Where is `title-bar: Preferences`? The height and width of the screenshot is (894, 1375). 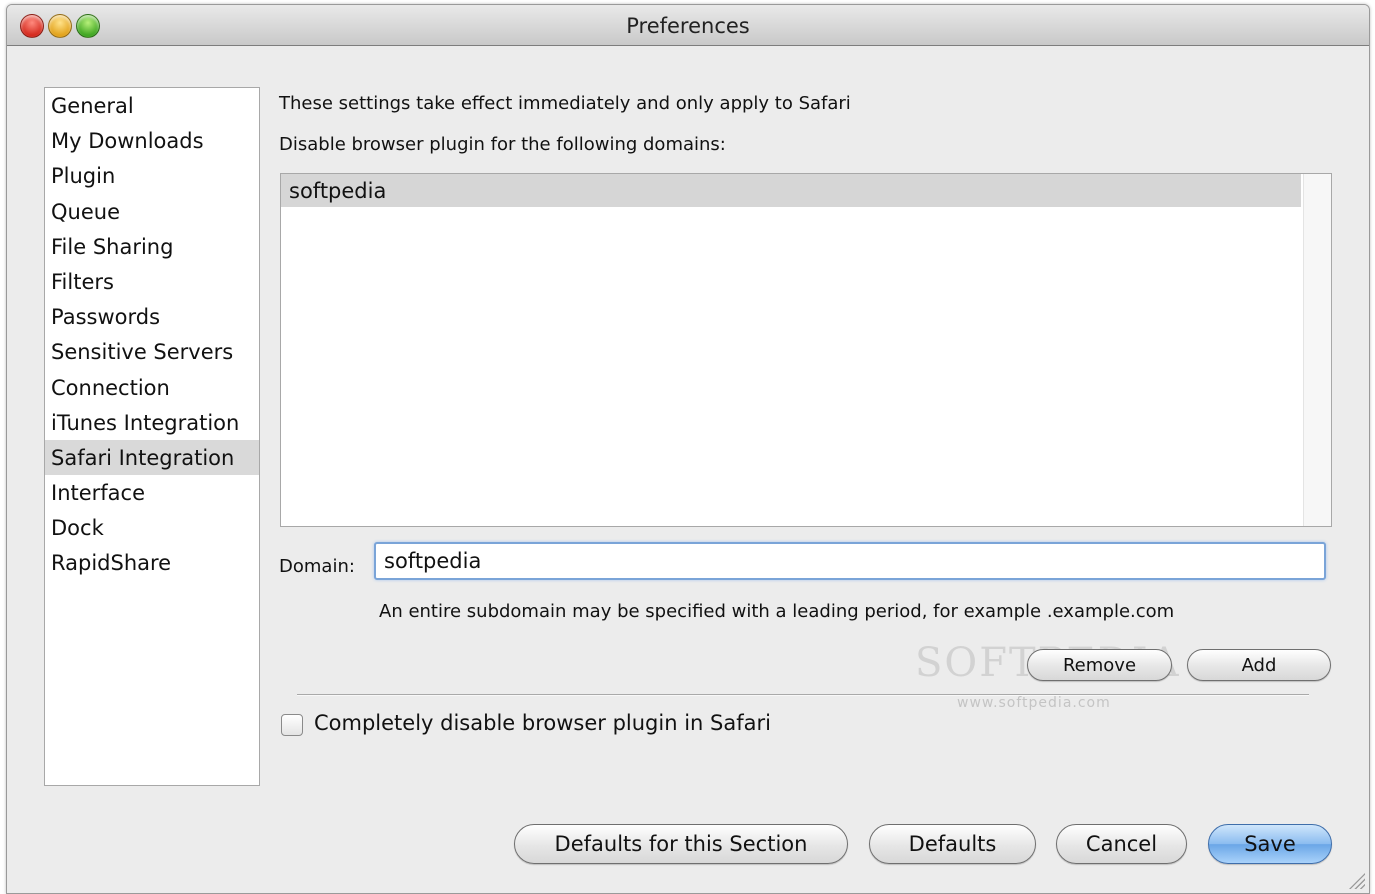
title-bar: Preferences is located at coordinates (688, 25).